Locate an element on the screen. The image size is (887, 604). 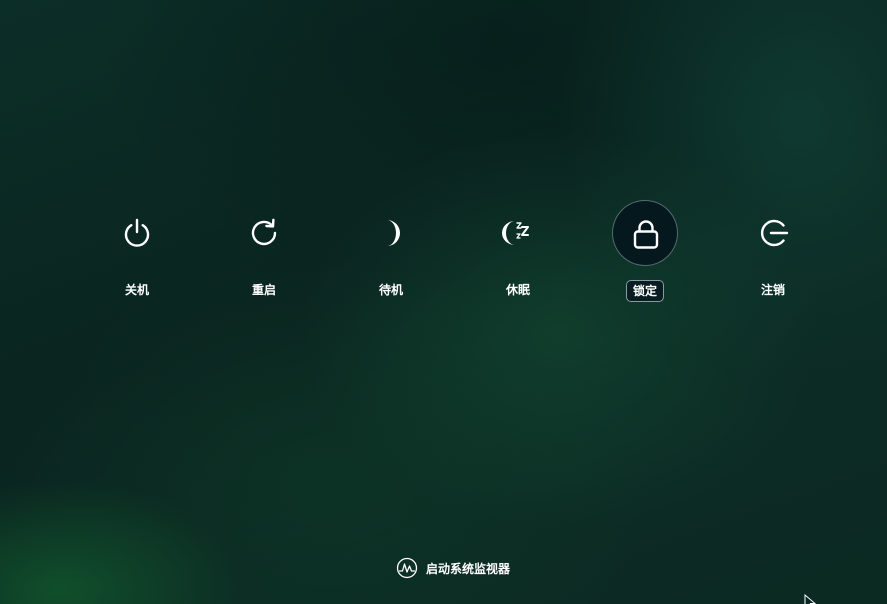
lock-label-text: 锁定 is located at coordinates (644, 291).